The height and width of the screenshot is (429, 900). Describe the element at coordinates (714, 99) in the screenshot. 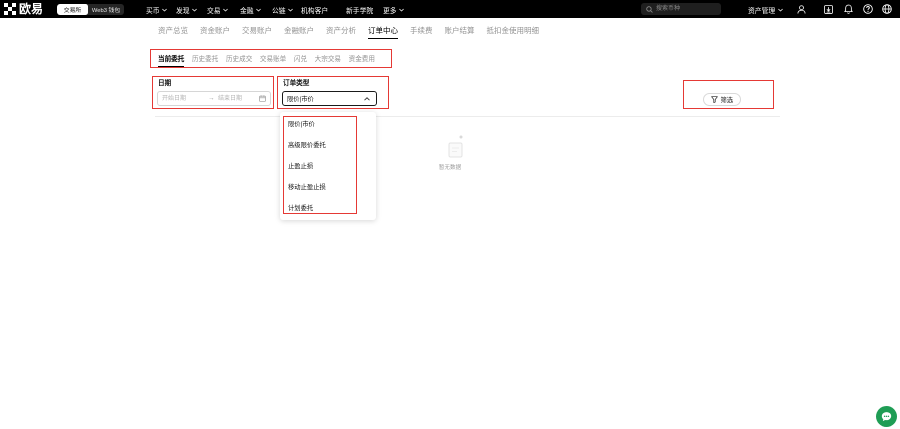

I see `funnel-icon` at that location.